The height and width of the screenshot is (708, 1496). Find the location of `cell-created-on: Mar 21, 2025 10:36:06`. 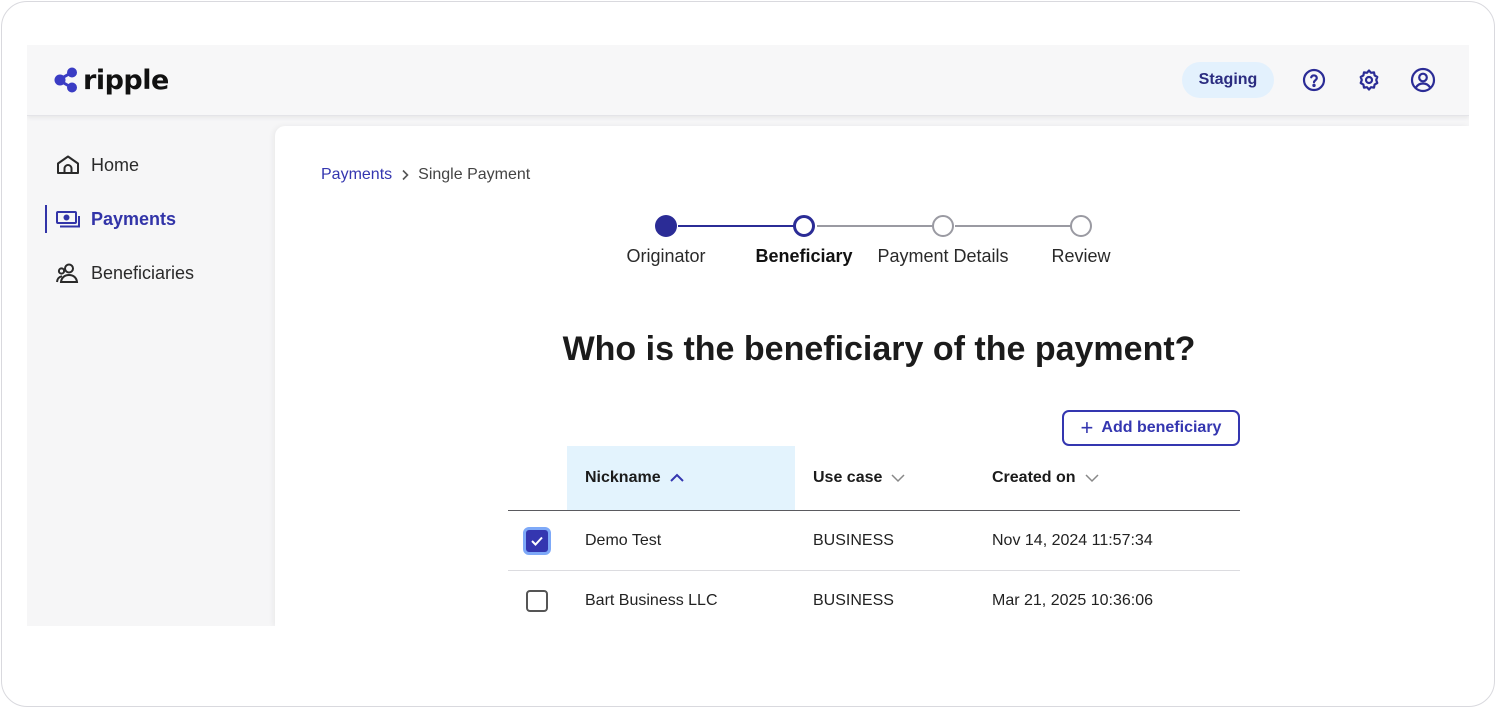

cell-created-on: Mar 21, 2025 10:36:06 is located at coordinates (1073, 600).